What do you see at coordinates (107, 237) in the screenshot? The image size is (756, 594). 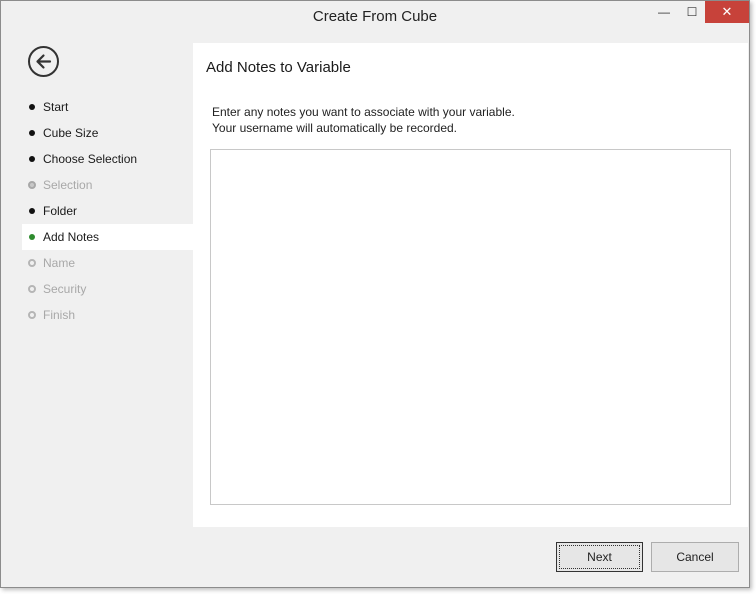 I see `step-add-notes: Add Notes` at bounding box center [107, 237].